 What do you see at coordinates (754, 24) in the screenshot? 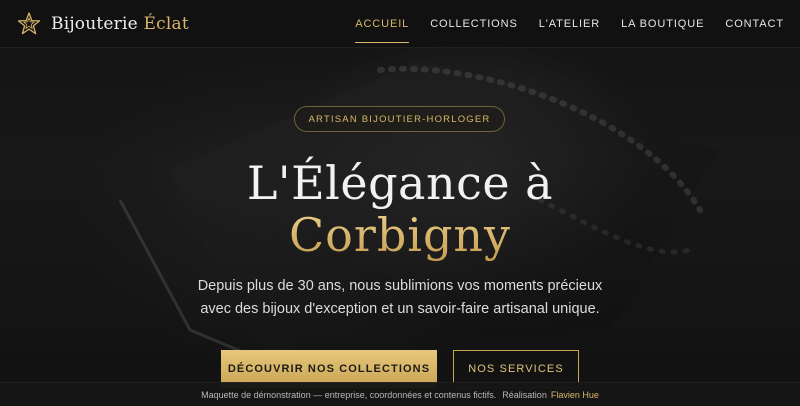
I see `nav-item-contact: CONTACT` at bounding box center [754, 24].